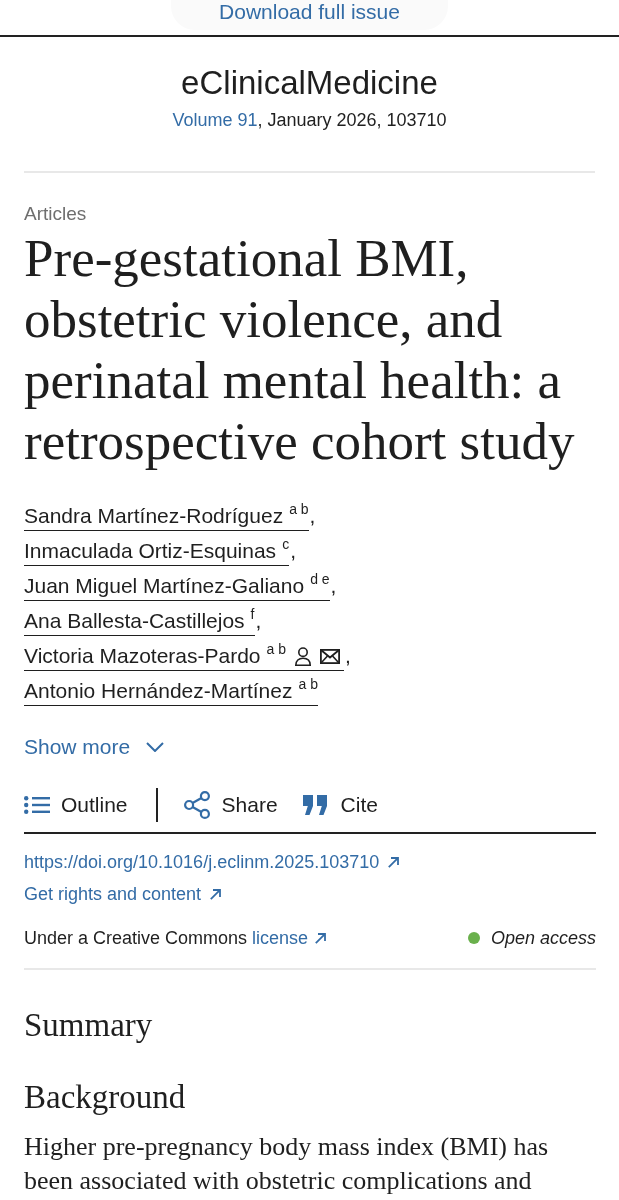 This screenshot has height=1200, width=619. Describe the element at coordinates (309, 83) in the screenshot. I see `journal-name: eClinicalMedicine` at that location.